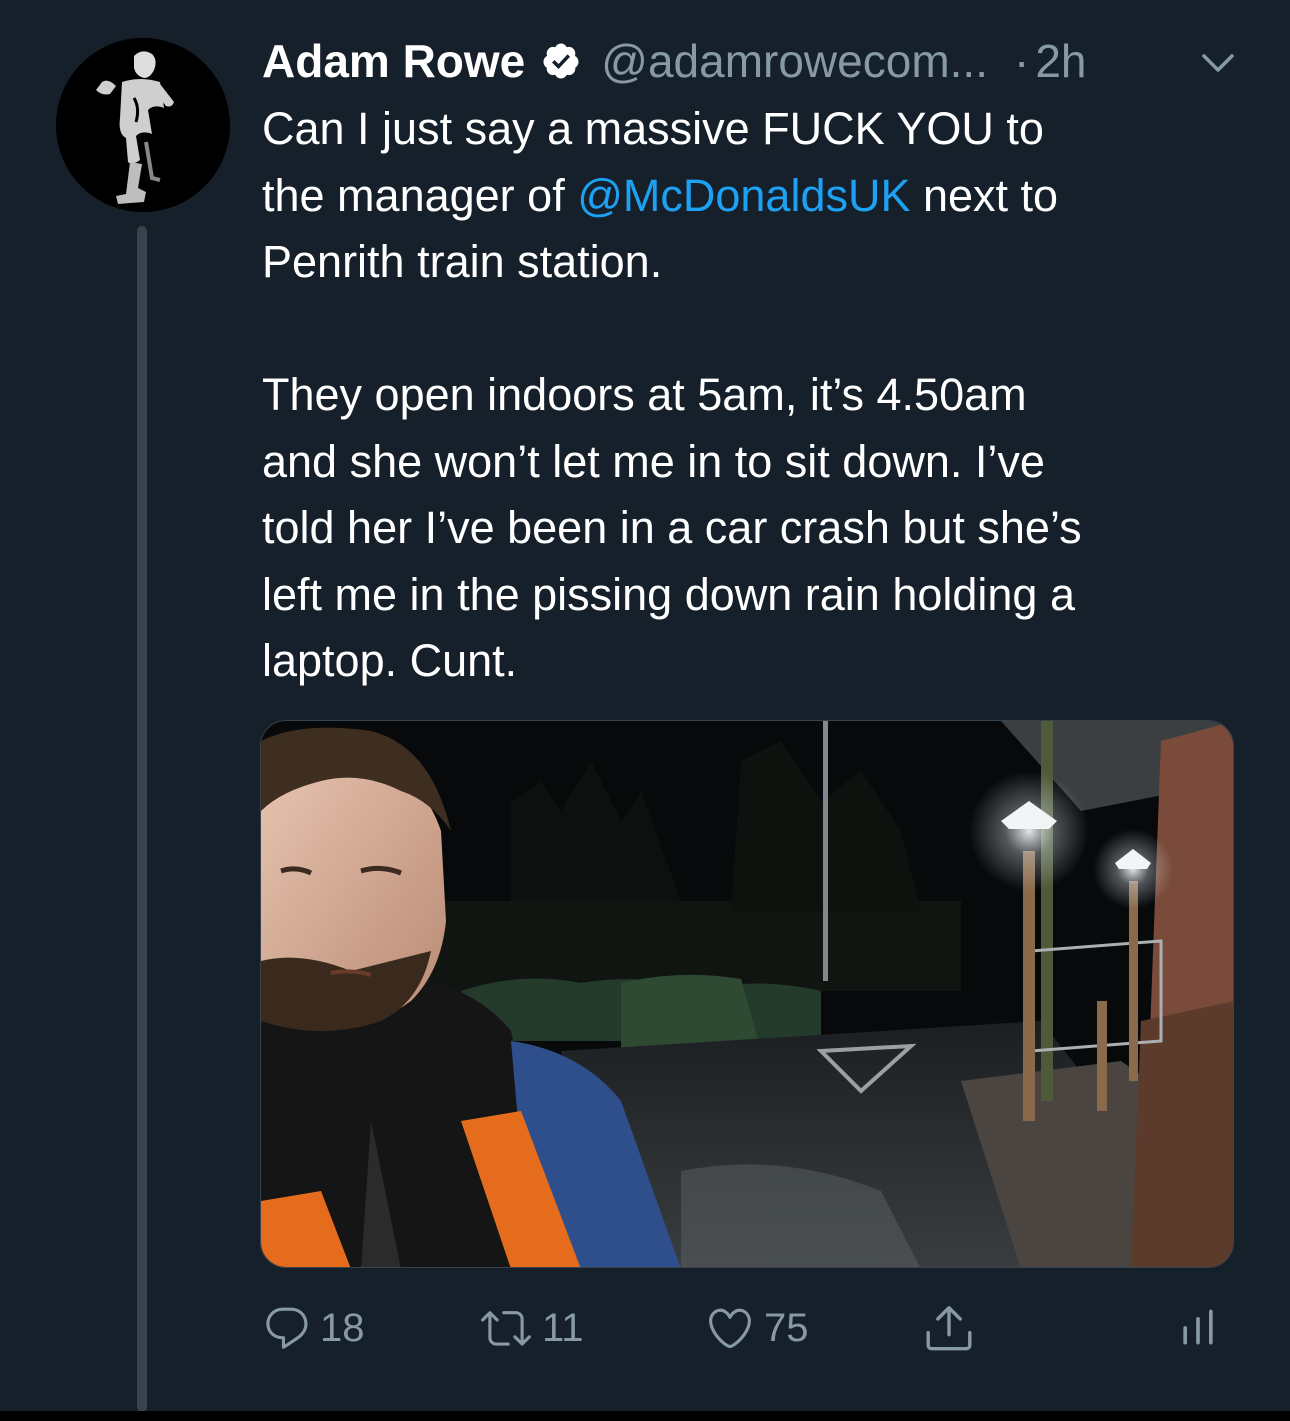 This screenshot has width=1290, height=1421. I want to click on mention-link: @McDonaldsUK, so click(743, 195).